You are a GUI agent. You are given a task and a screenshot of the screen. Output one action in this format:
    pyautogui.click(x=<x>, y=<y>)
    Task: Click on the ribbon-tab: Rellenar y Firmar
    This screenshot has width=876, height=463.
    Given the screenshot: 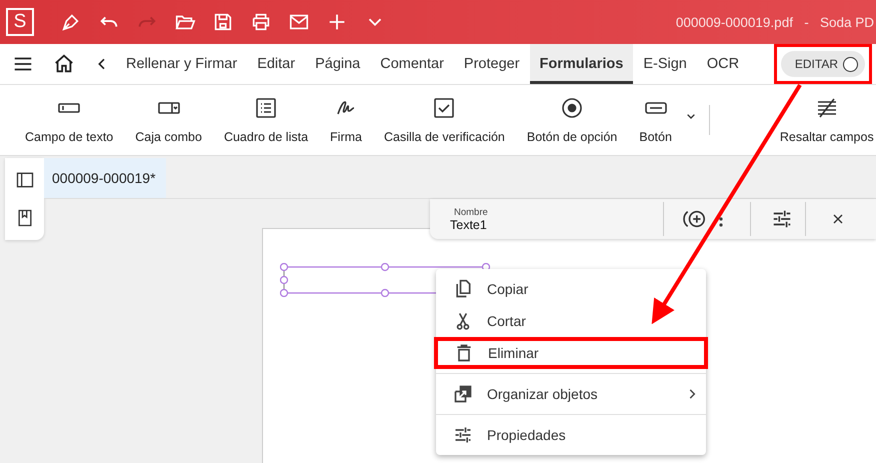 What is the action you would take?
    pyautogui.click(x=182, y=64)
    